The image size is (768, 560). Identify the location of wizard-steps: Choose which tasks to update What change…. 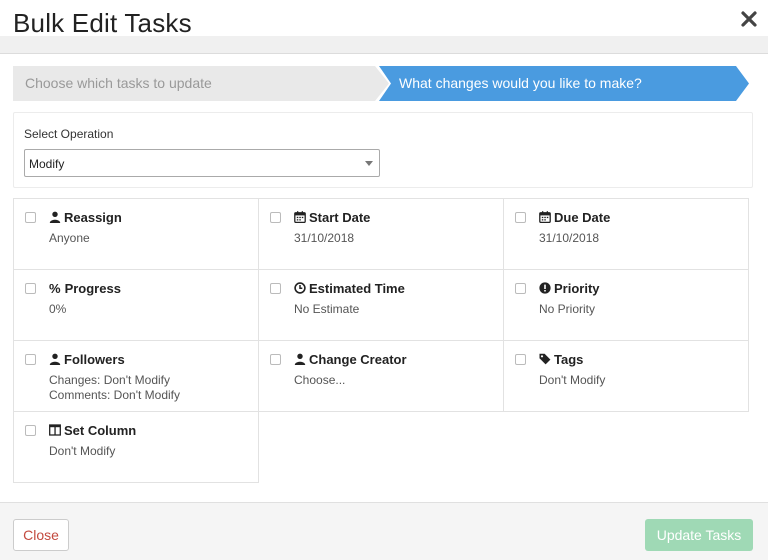
(381, 83).